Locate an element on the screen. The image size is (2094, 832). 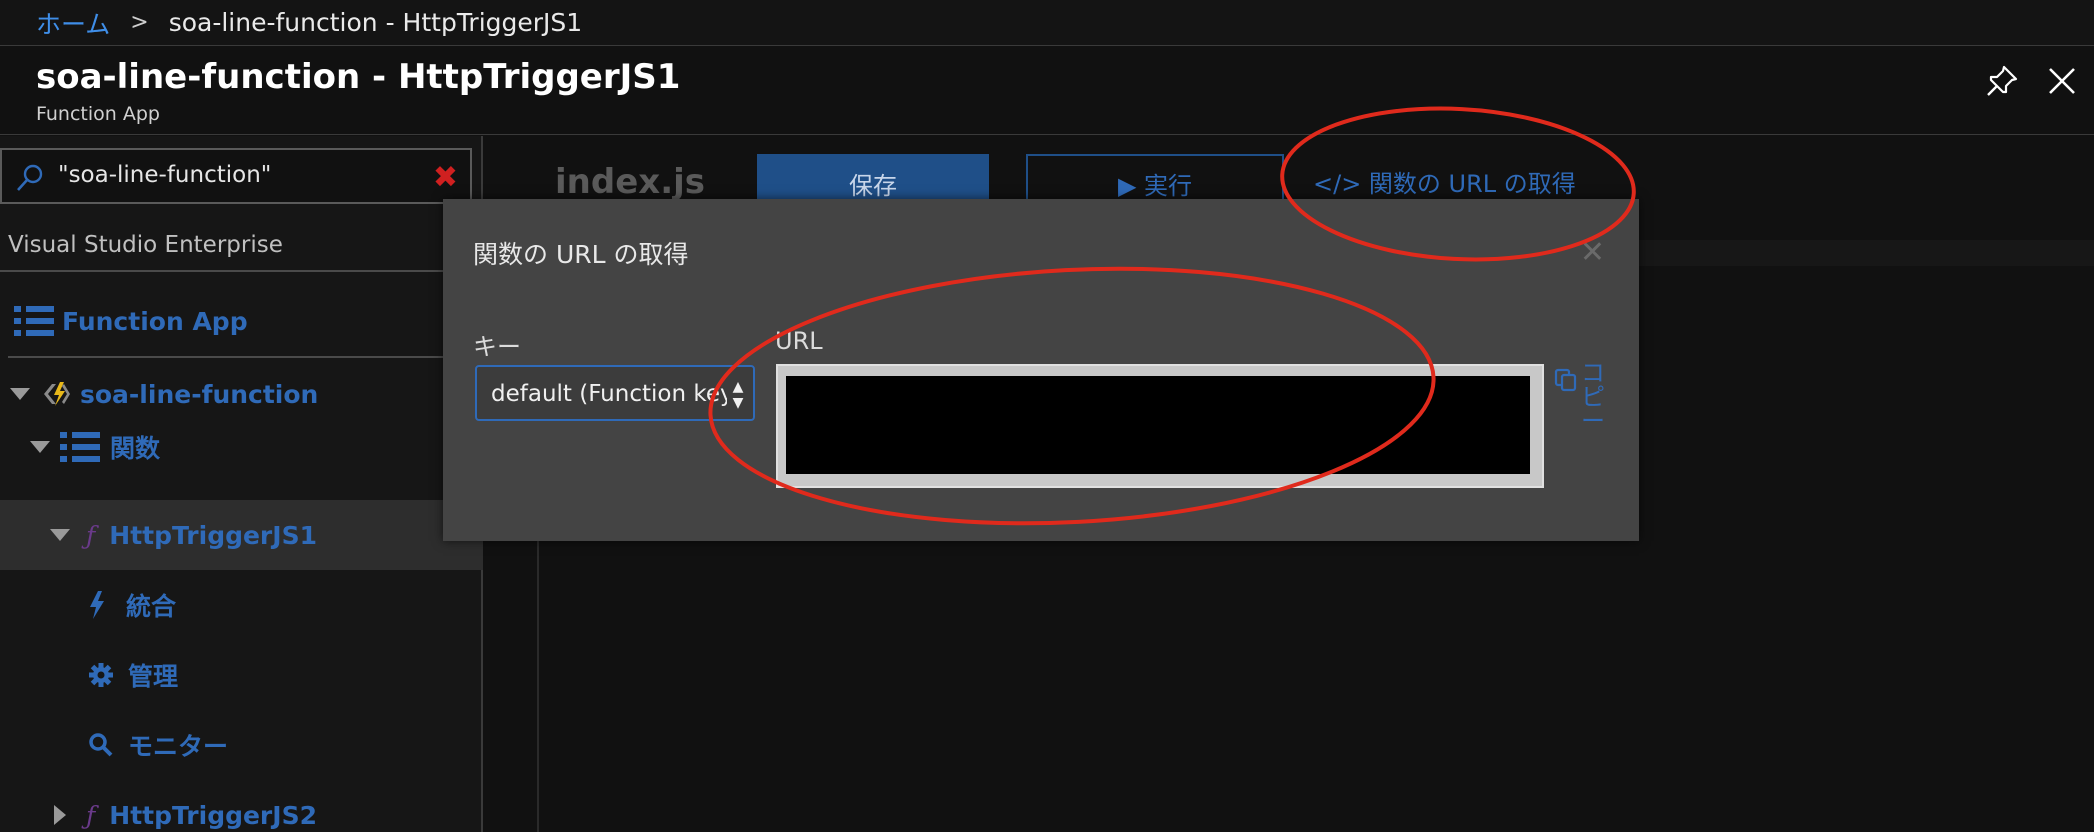
tree-item-monitor: モニター is located at coordinates (241, 745).